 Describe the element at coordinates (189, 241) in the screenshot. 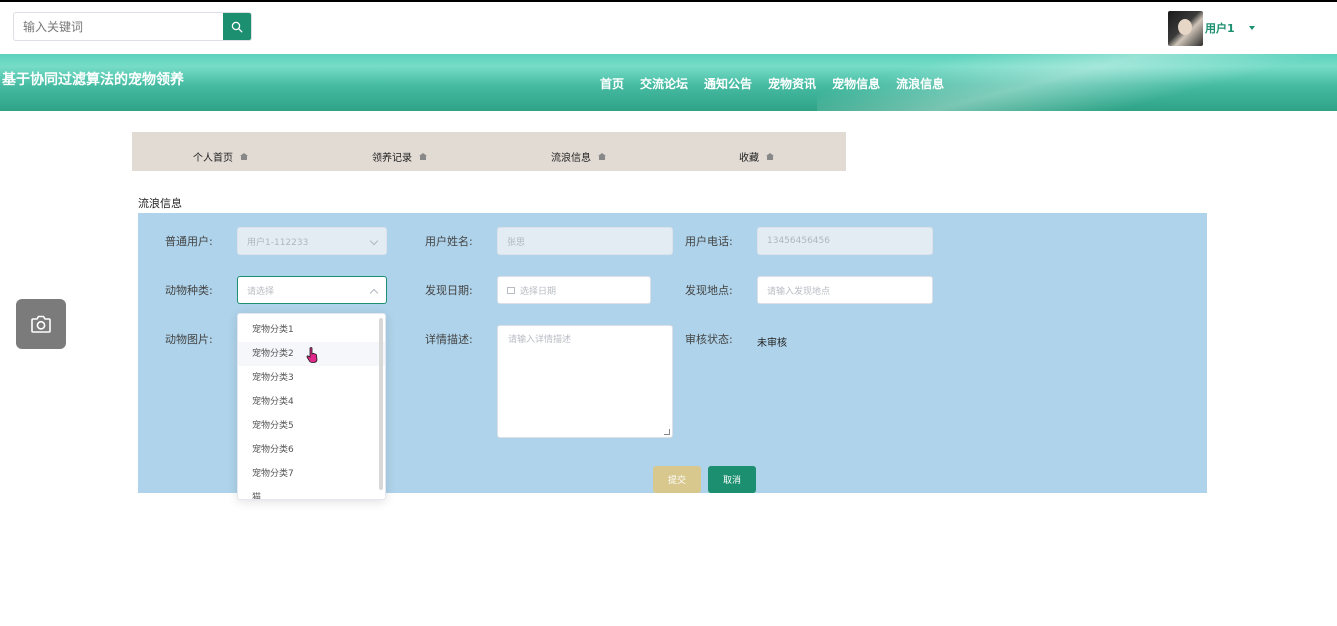

I see `user-label: 普通用户:` at that location.